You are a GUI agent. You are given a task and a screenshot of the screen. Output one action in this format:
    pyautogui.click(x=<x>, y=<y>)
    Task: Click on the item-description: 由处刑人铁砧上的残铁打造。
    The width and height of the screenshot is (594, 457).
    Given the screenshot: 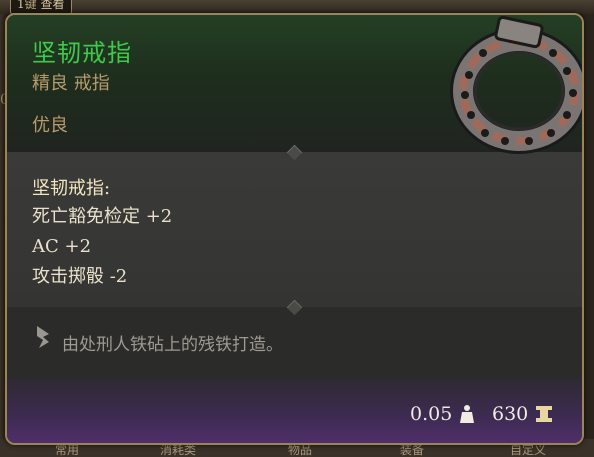 What is the action you would take?
    pyautogui.click(x=172, y=345)
    